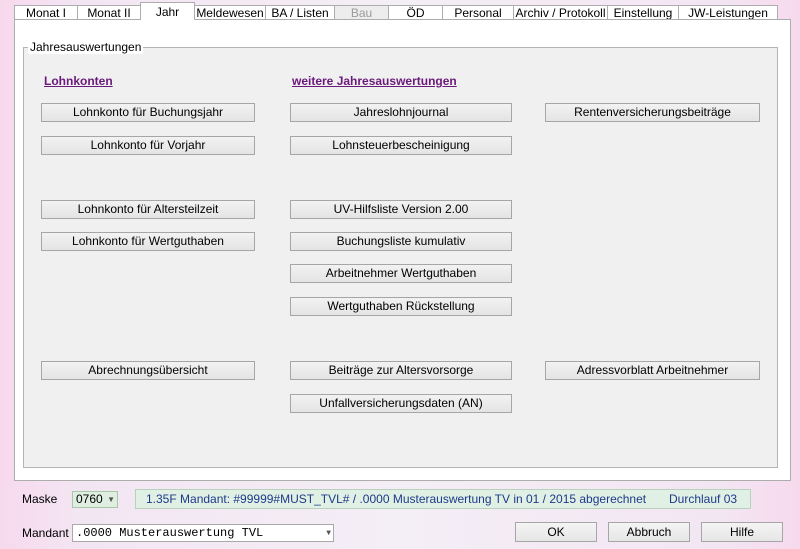  I want to click on tab-ba-listen: BA / Listen, so click(300, 12).